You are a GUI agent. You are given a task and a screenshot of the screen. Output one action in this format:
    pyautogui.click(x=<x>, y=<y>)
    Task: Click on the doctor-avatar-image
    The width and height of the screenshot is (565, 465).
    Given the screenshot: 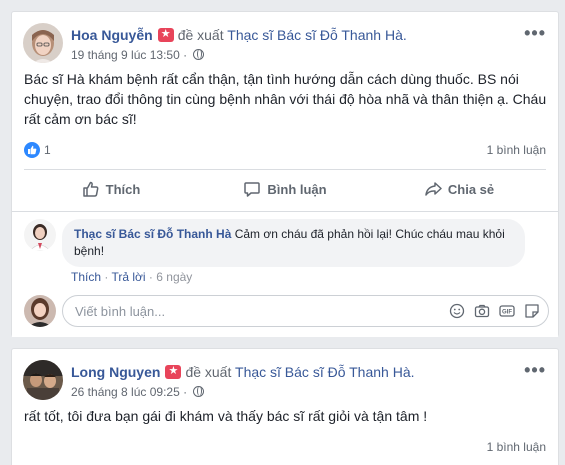 What is the action you would take?
    pyautogui.click(x=40, y=235)
    